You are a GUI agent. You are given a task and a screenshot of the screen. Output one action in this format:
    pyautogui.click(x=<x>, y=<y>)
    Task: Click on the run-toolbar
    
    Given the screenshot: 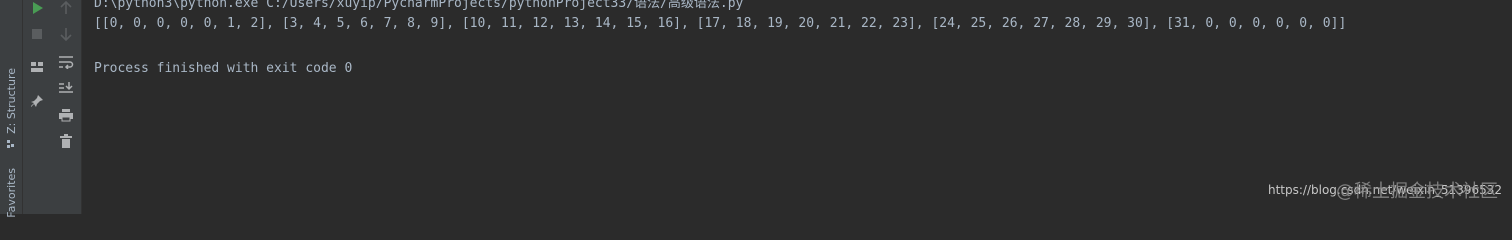 What is the action you would take?
    pyautogui.click(x=52, y=107)
    